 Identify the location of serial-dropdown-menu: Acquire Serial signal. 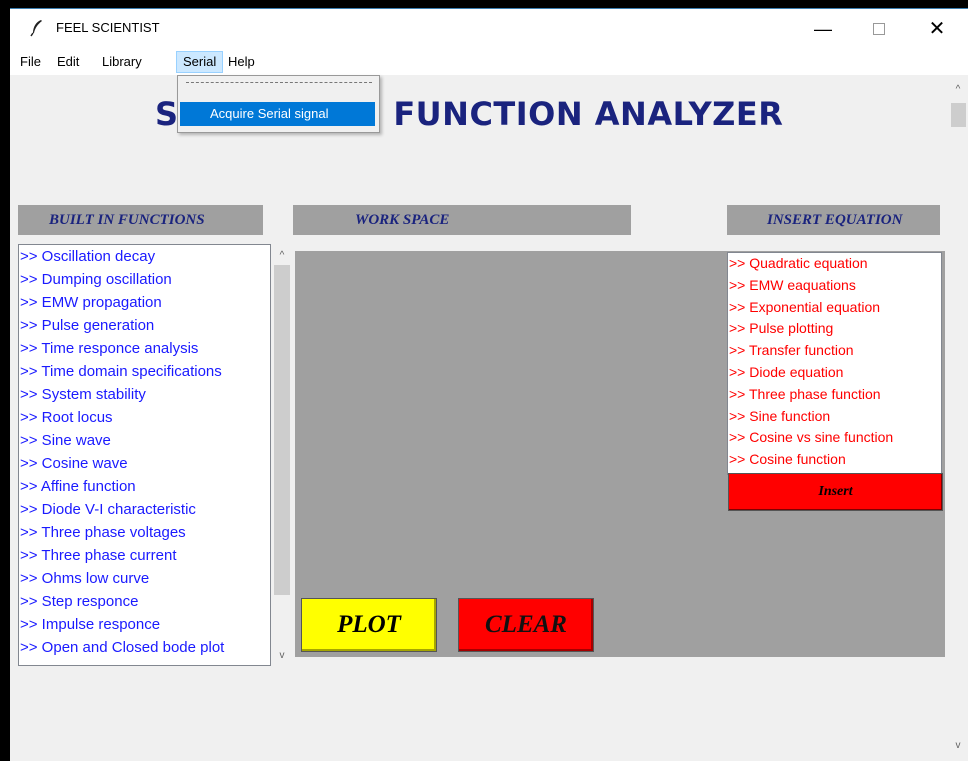
(278, 104).